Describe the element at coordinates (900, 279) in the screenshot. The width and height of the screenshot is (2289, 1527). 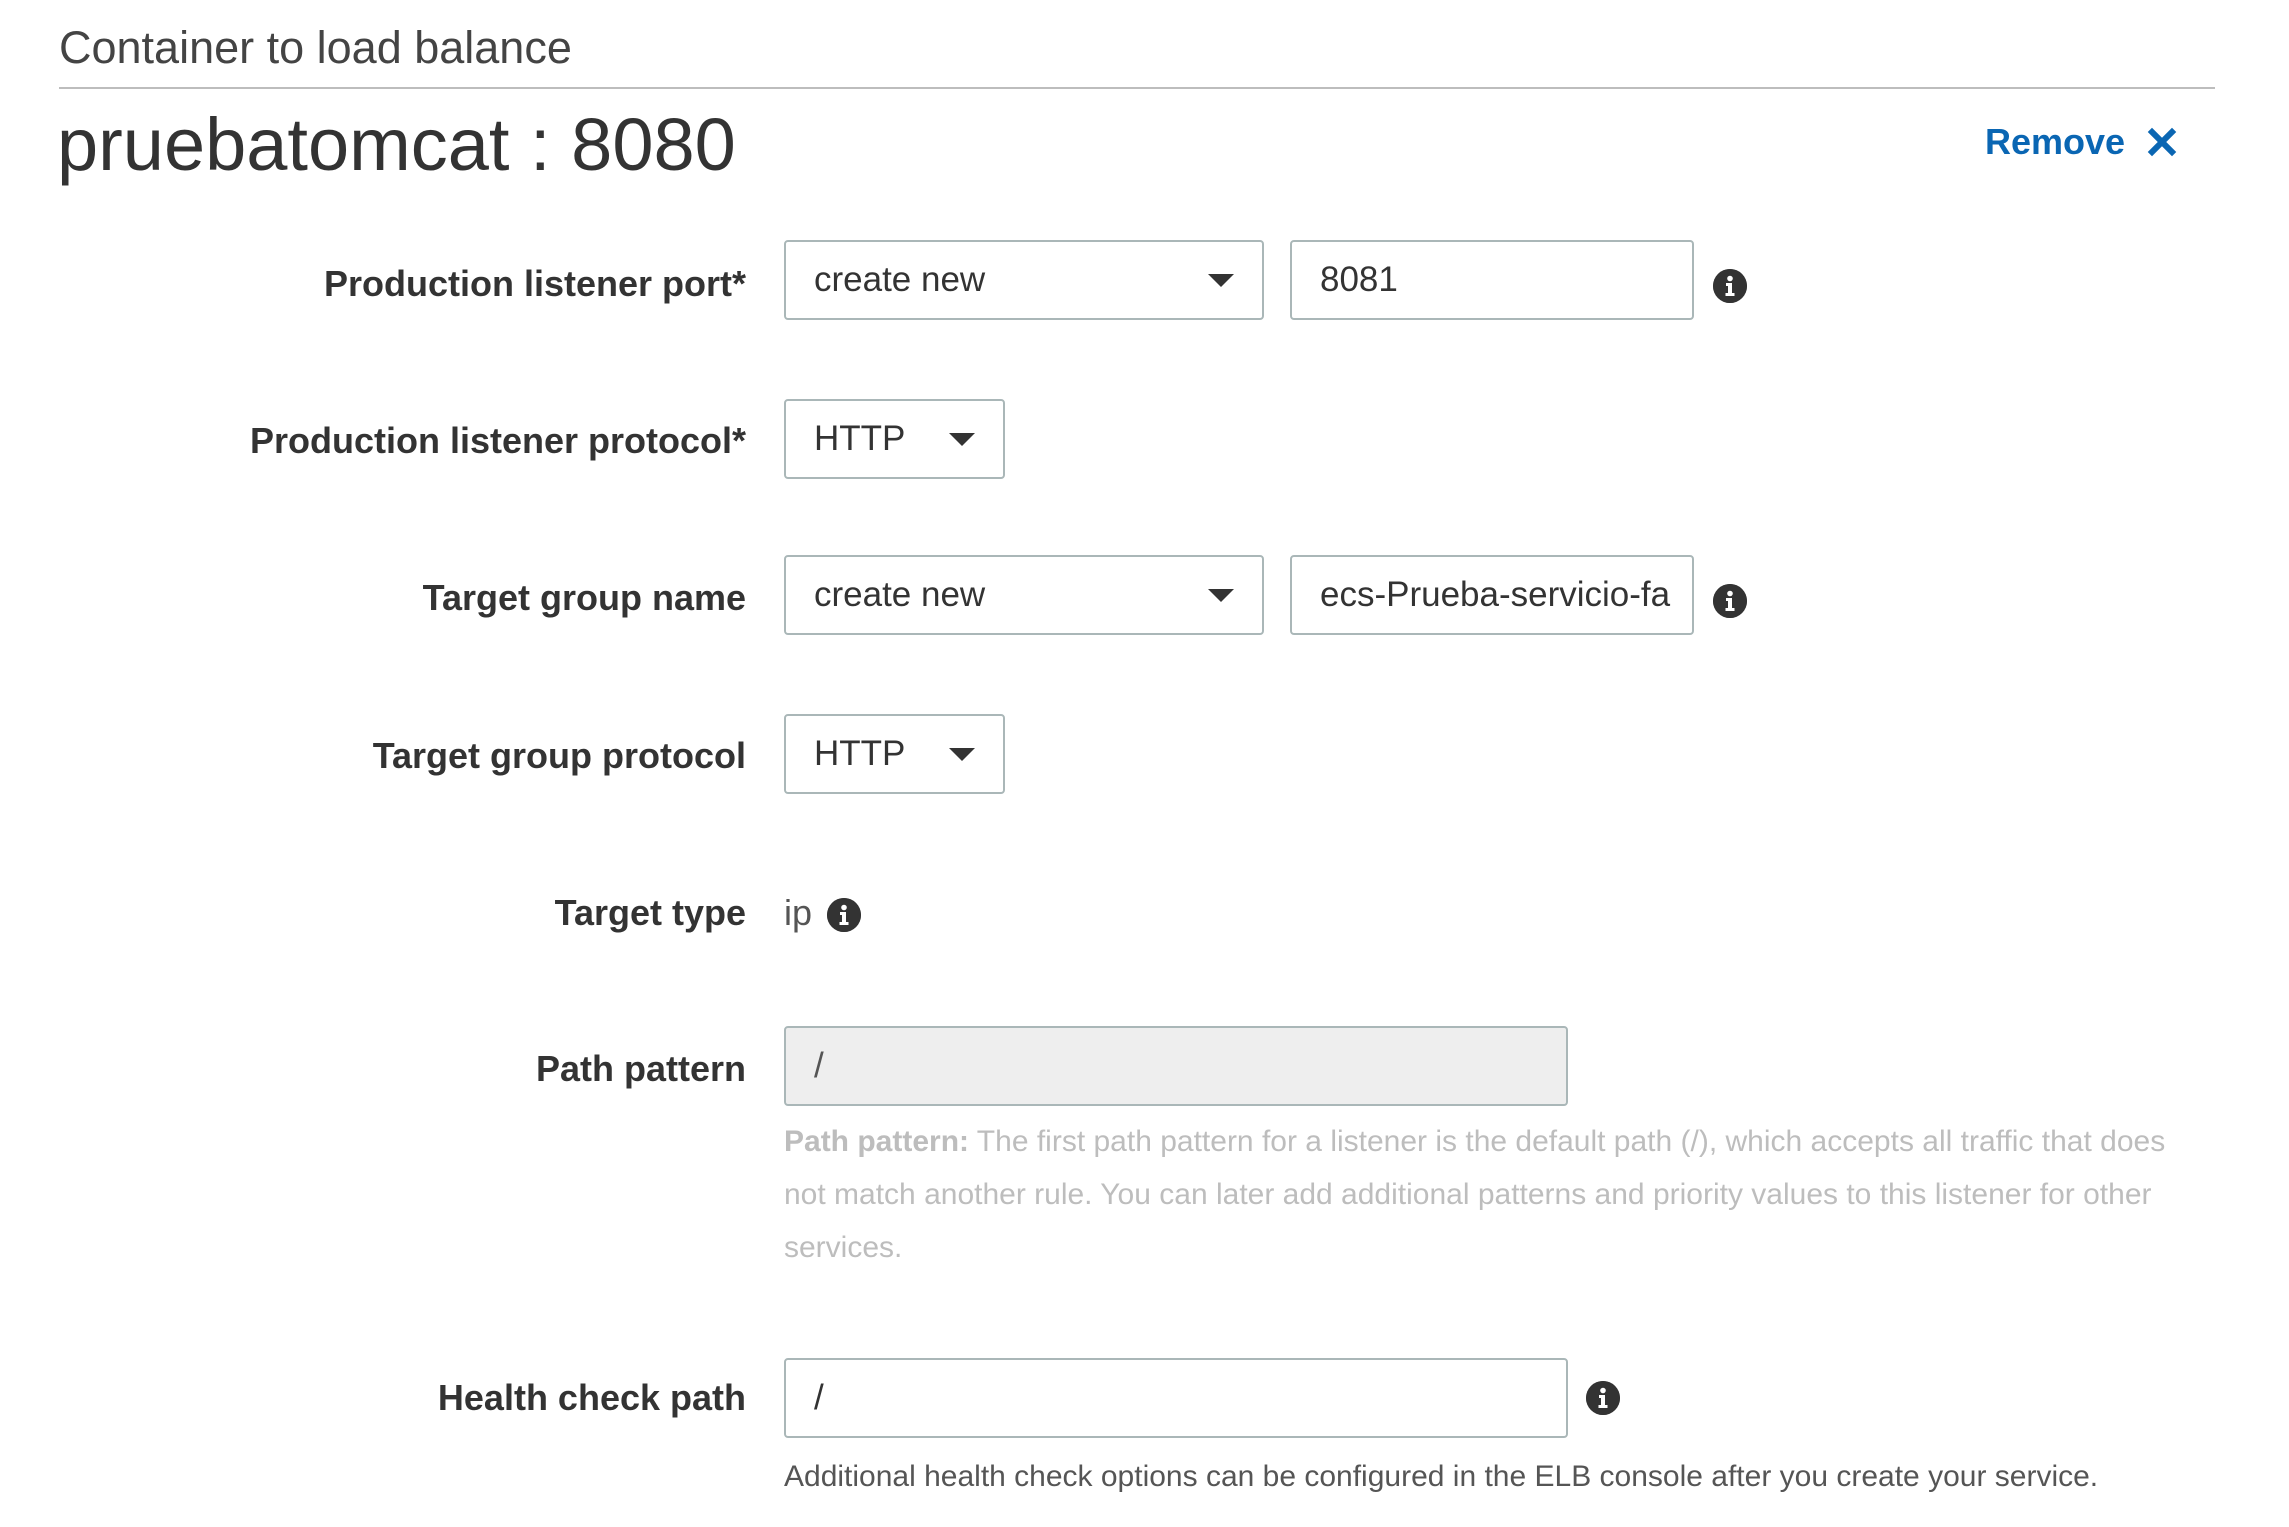
I see `production-listener-port-select-value: create new` at that location.